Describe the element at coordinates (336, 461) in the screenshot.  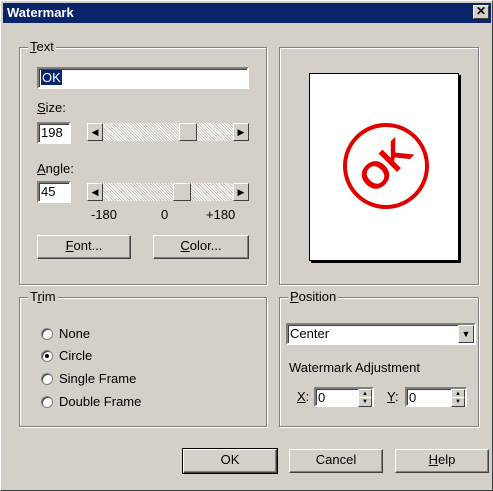
I see `cancel-button: Cancel` at that location.